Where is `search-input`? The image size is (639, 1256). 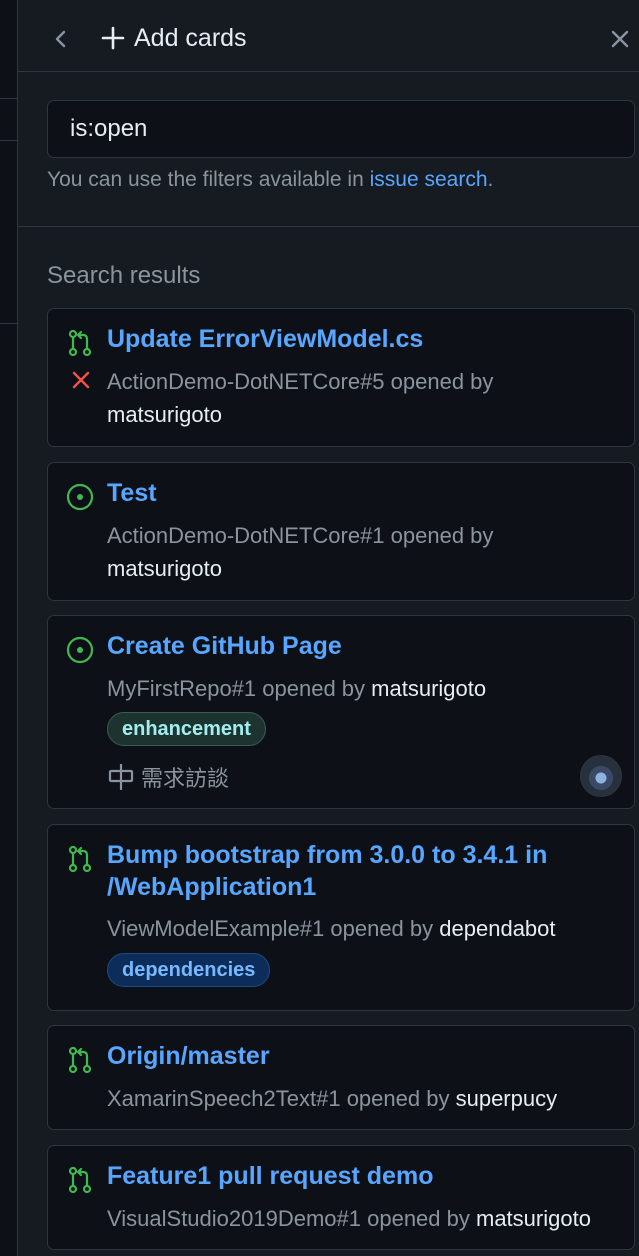
search-input is located at coordinates (341, 129).